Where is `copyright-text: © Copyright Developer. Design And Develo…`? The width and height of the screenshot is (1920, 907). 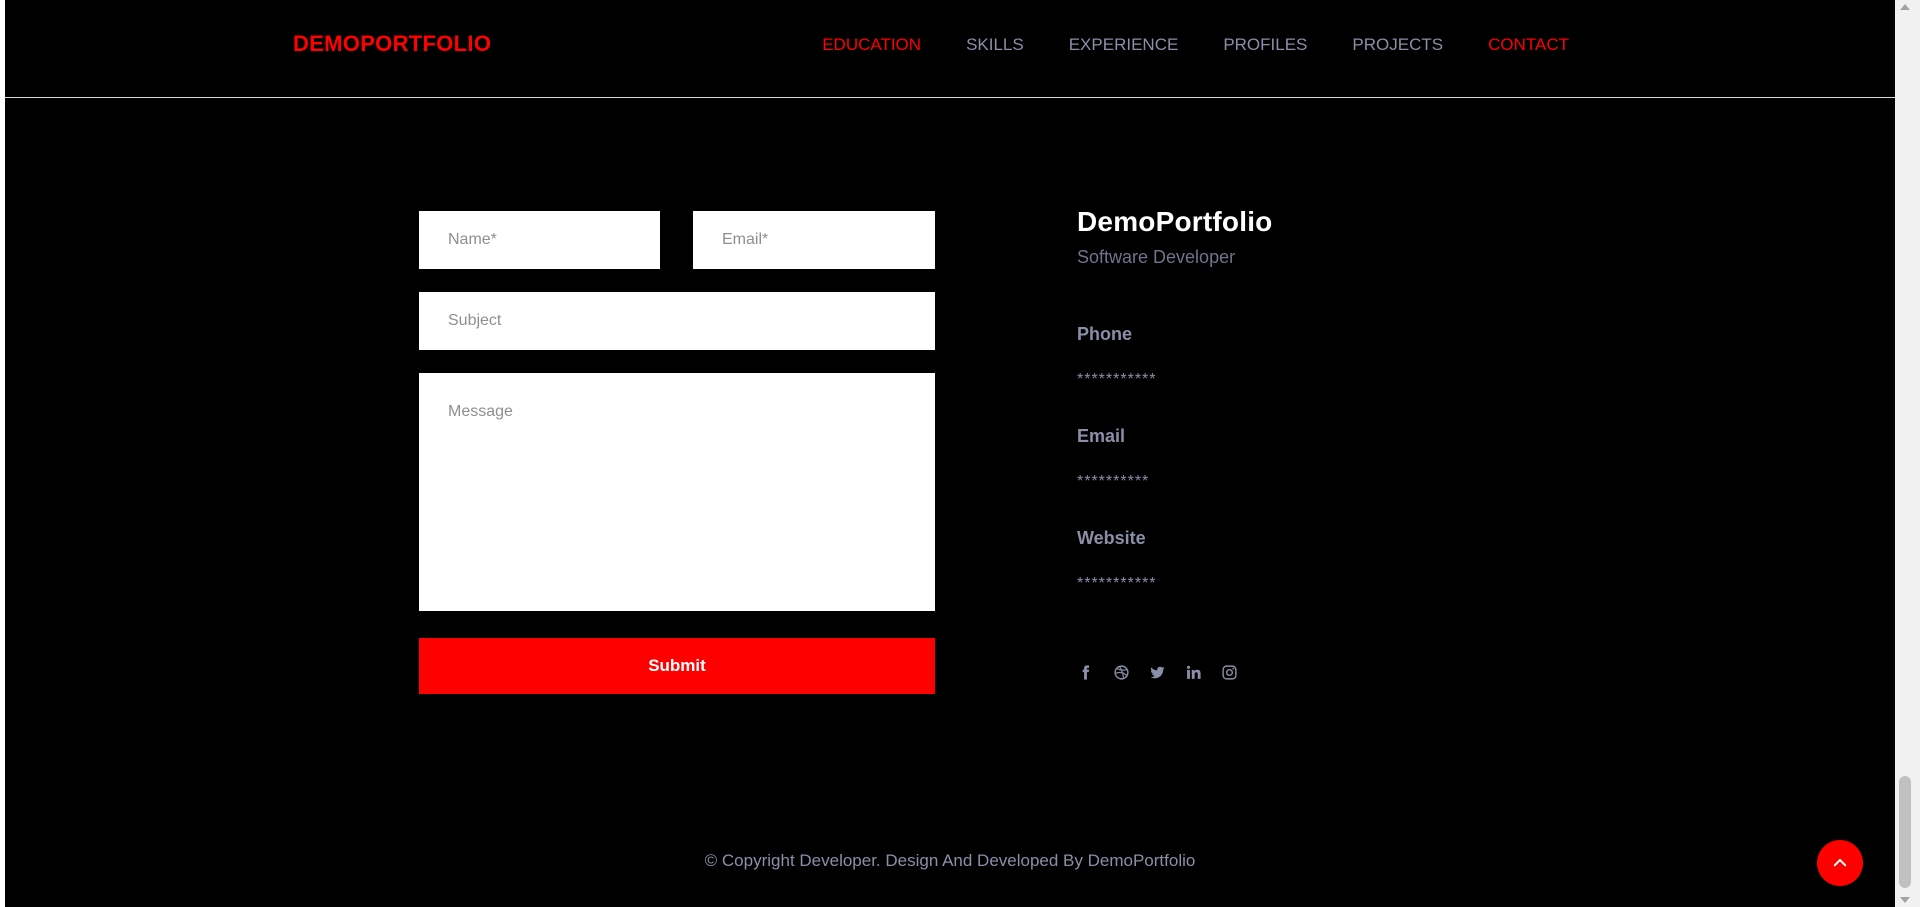 copyright-text: © Copyright Developer. Design And Develo… is located at coordinates (950, 860).